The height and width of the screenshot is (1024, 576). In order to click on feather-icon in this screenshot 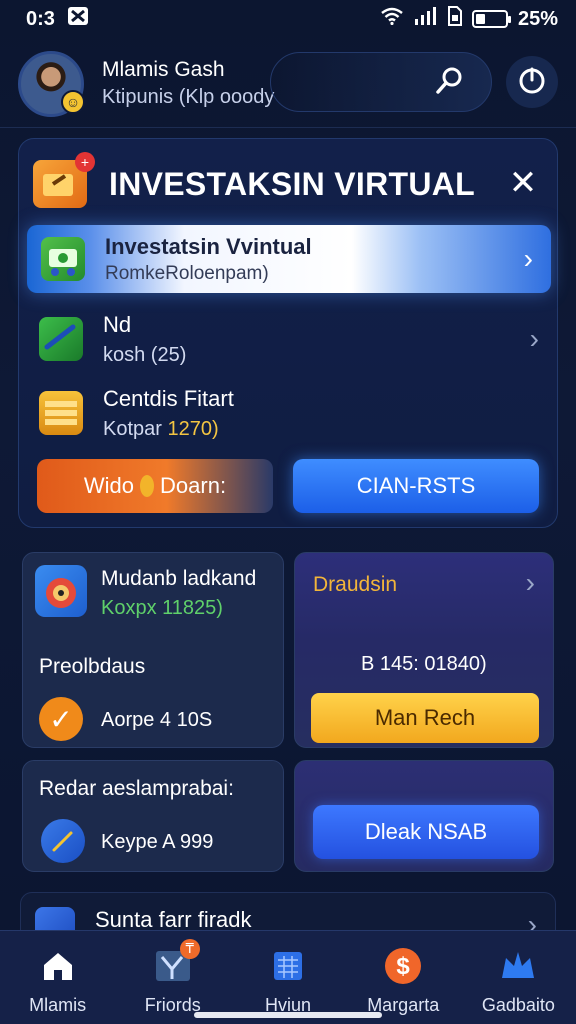, I will do `click(63, 841)`.